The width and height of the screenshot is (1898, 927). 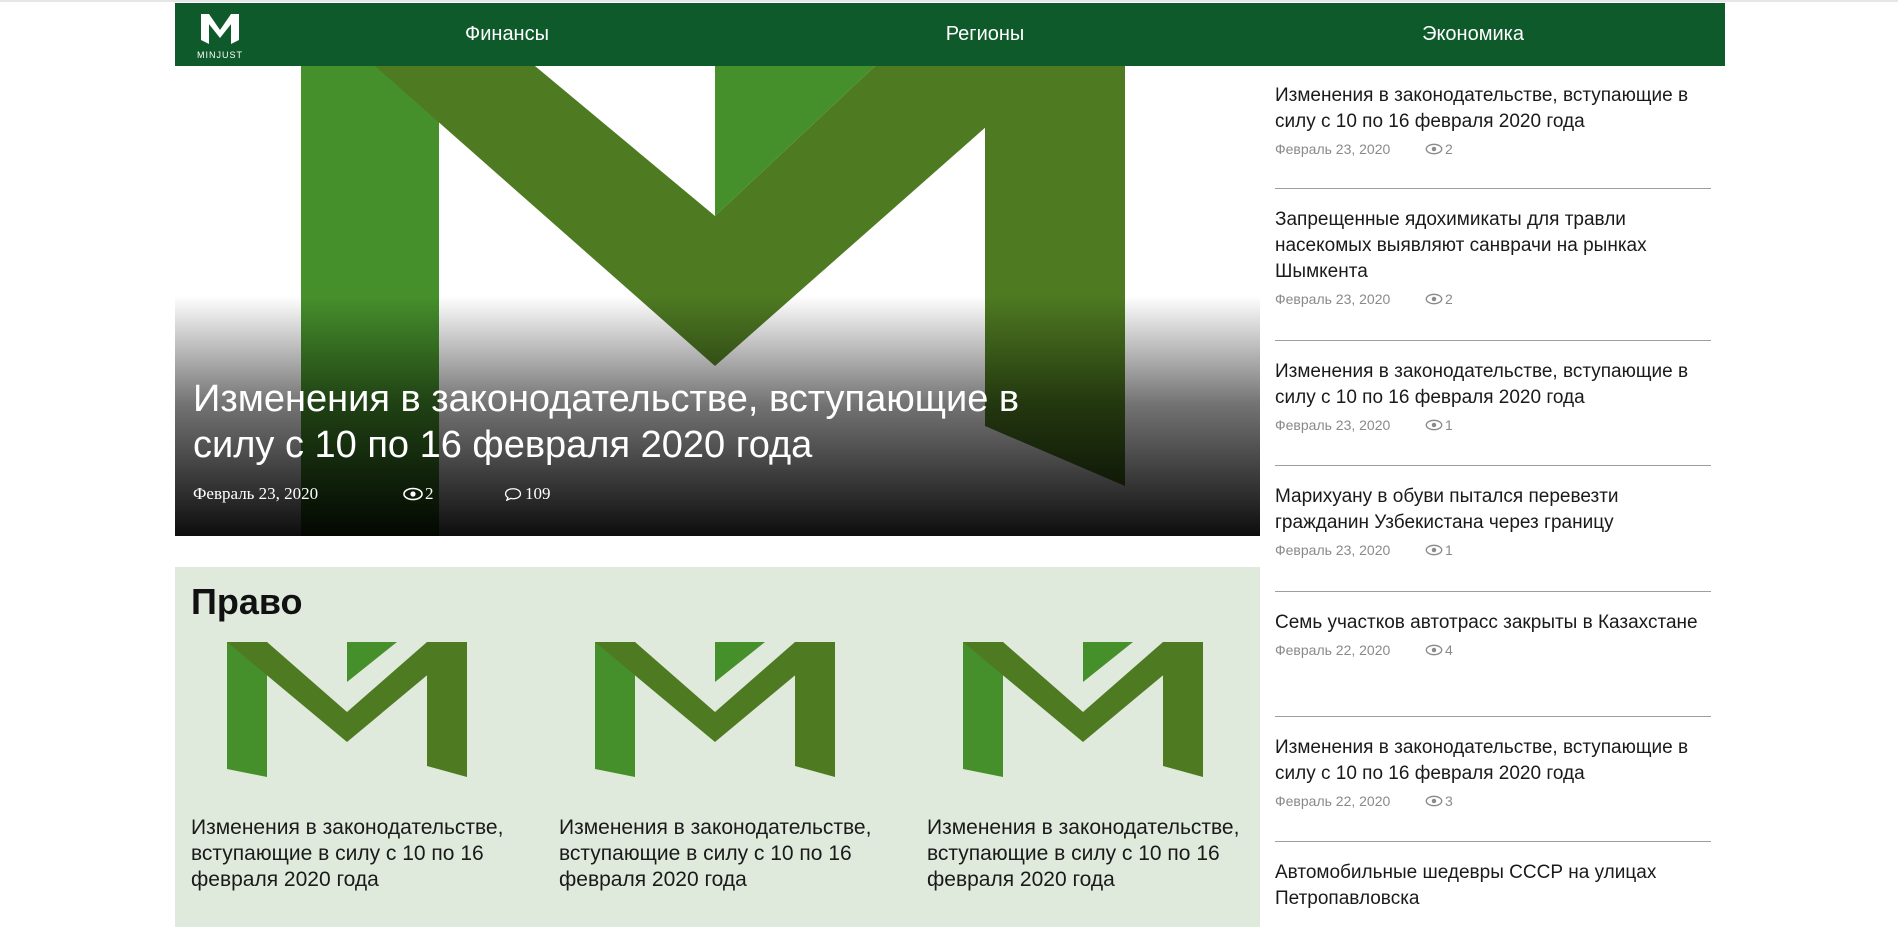 I want to click on nav-item-finance: Финансы, so click(x=507, y=34).